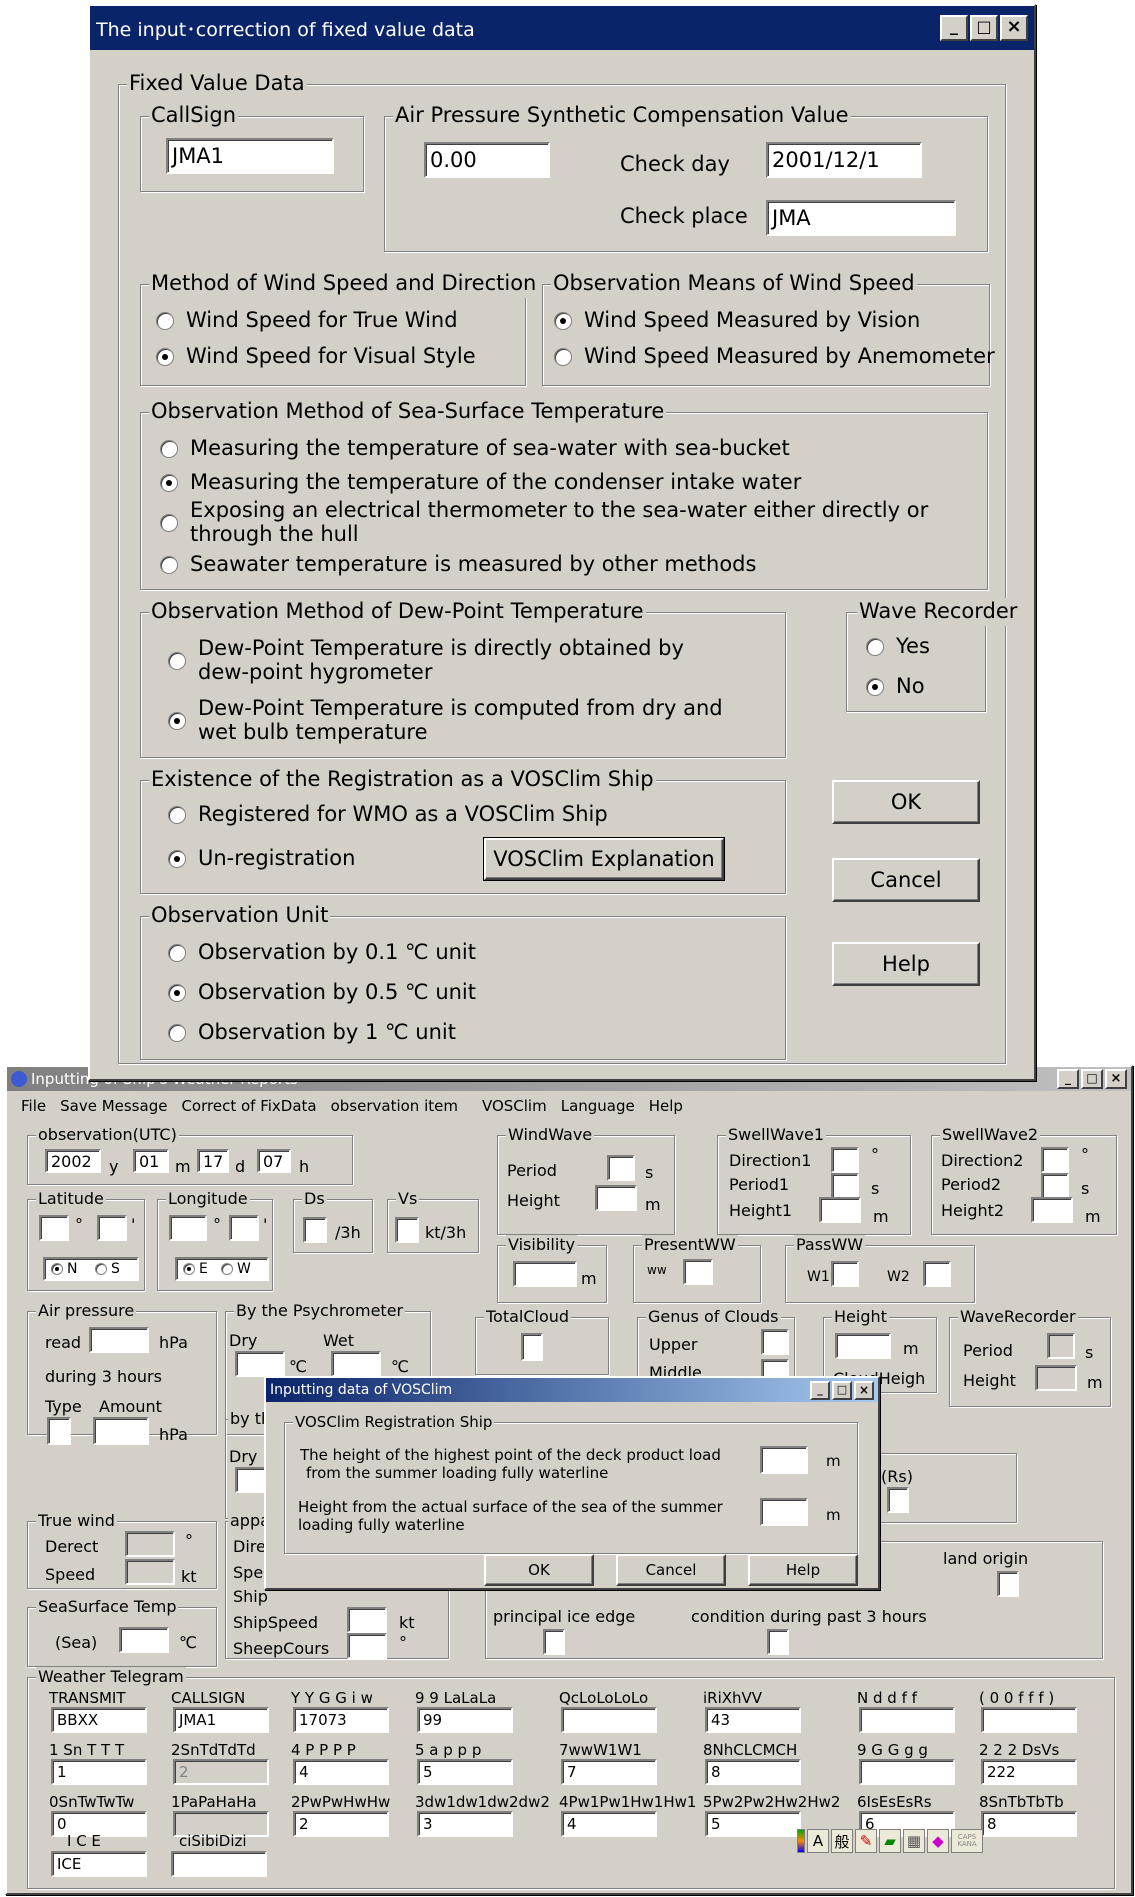 This screenshot has height=1897, width=1135. What do you see at coordinates (394, 1106) in the screenshot?
I see `menu-observation-item: observation item` at bounding box center [394, 1106].